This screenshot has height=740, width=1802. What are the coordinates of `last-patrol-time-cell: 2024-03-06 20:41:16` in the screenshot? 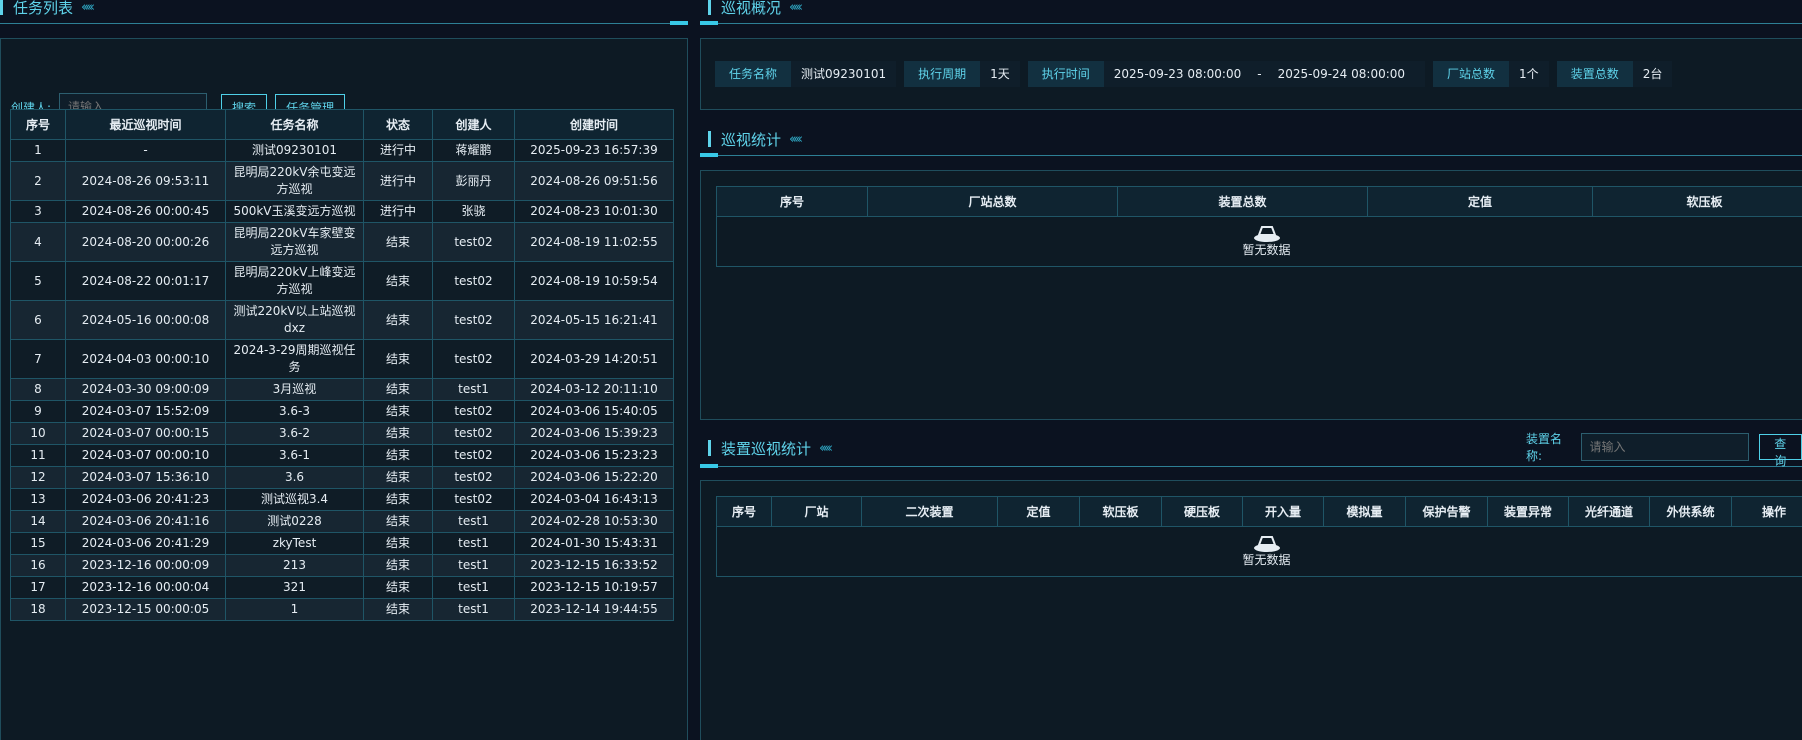 It's located at (145, 521).